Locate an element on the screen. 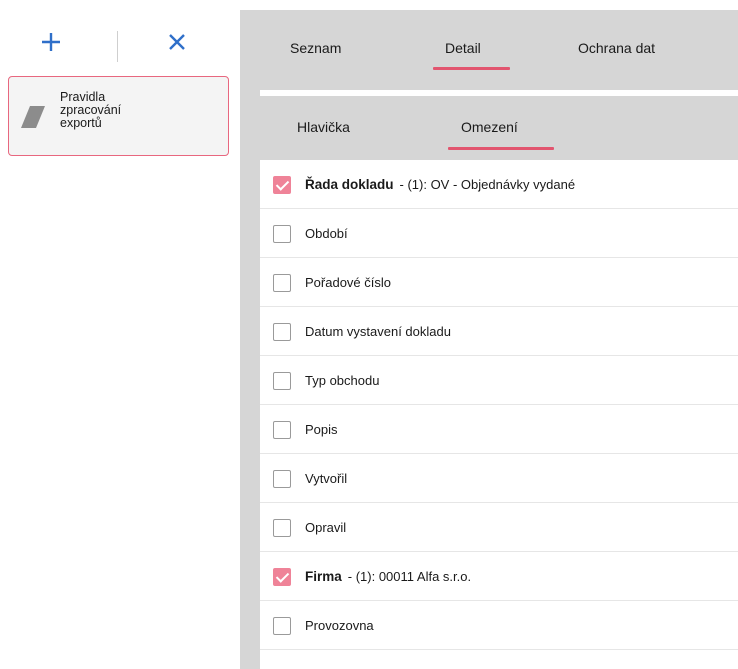 This screenshot has width=738, height=669. active-subtab-indicator is located at coordinates (501, 148).